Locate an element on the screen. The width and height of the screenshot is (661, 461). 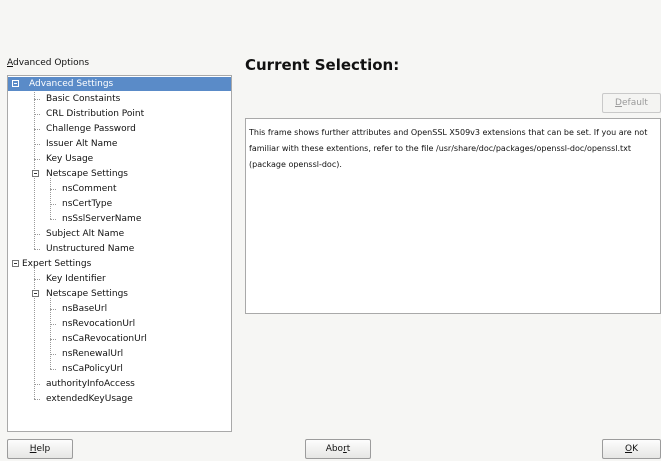
tree-item-unstructured-name: Unstructured Name is located at coordinates (119, 249).